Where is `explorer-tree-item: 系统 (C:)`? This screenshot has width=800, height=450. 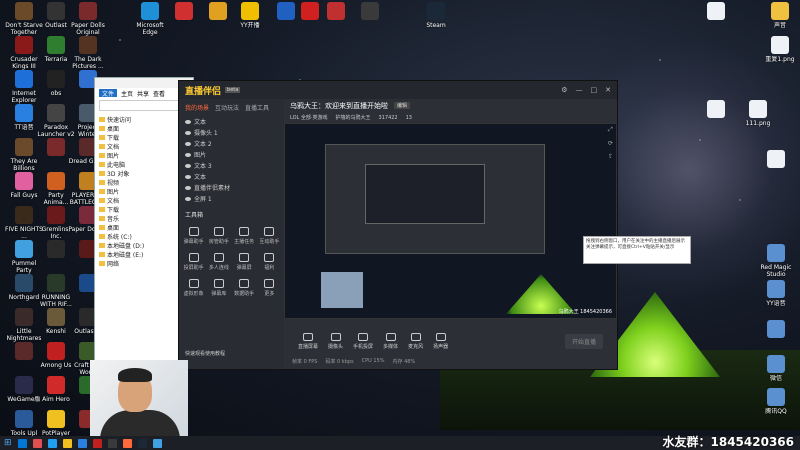
explorer-tree-item: 系统 (C:) is located at coordinates (144, 236).